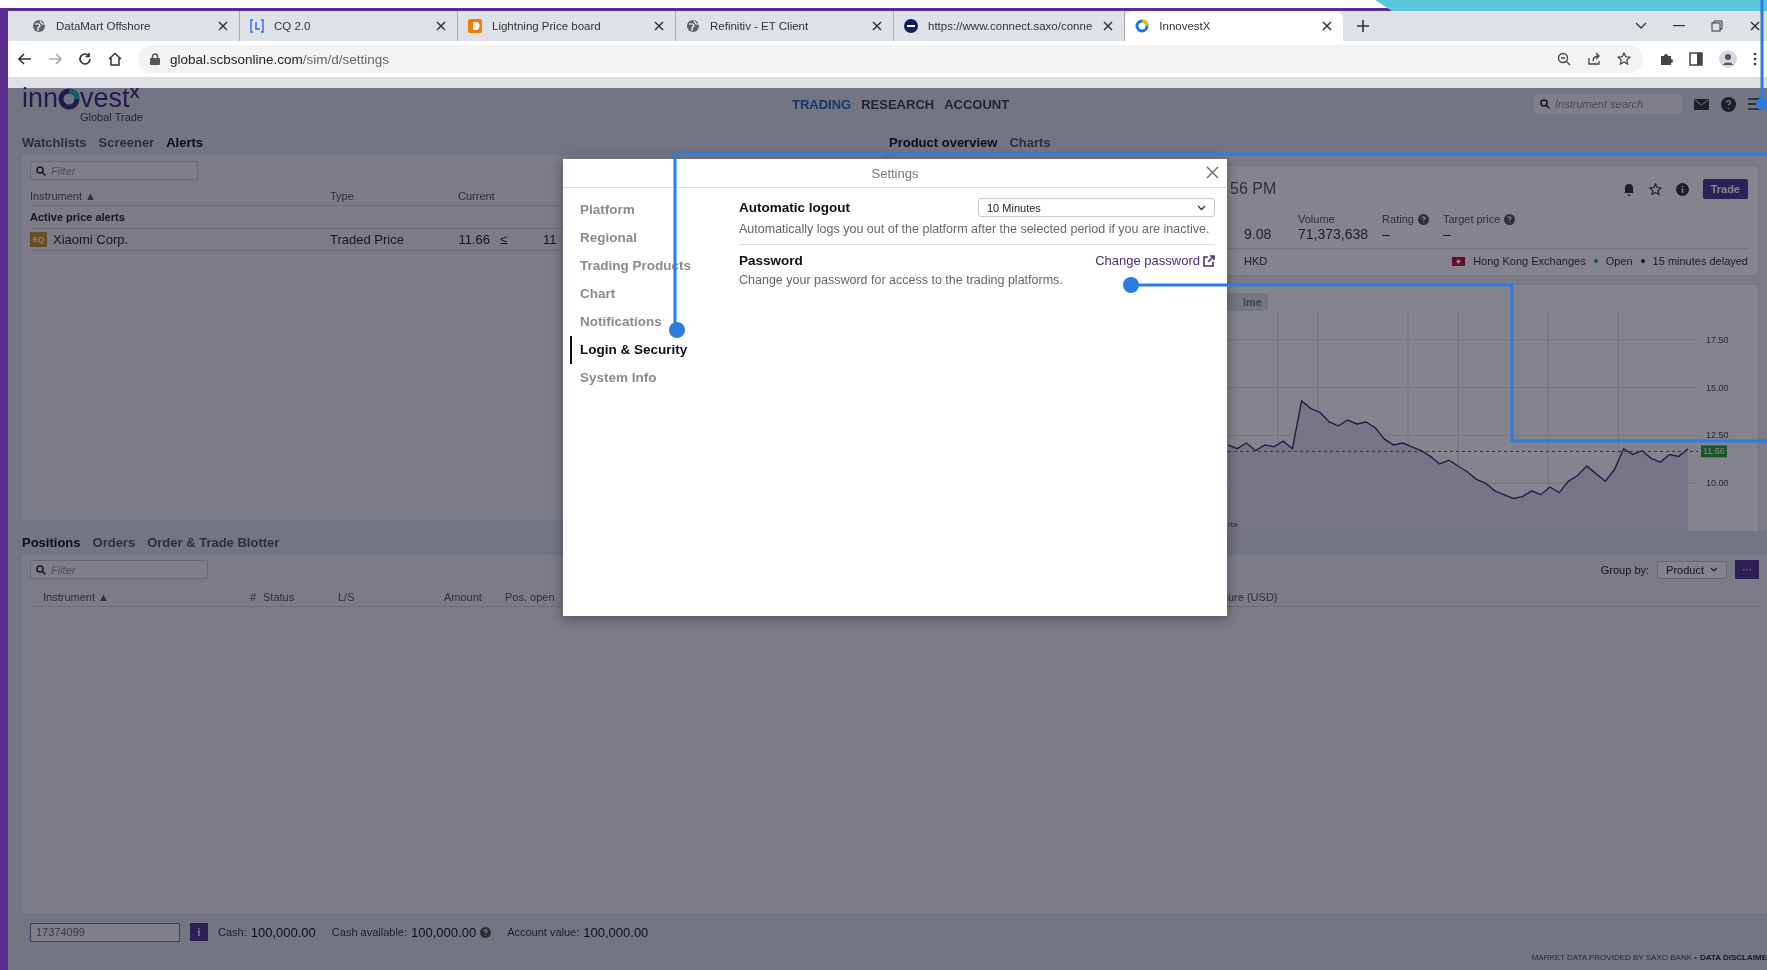  What do you see at coordinates (54, 142) in the screenshot?
I see `panel-tab: Watchlists` at bounding box center [54, 142].